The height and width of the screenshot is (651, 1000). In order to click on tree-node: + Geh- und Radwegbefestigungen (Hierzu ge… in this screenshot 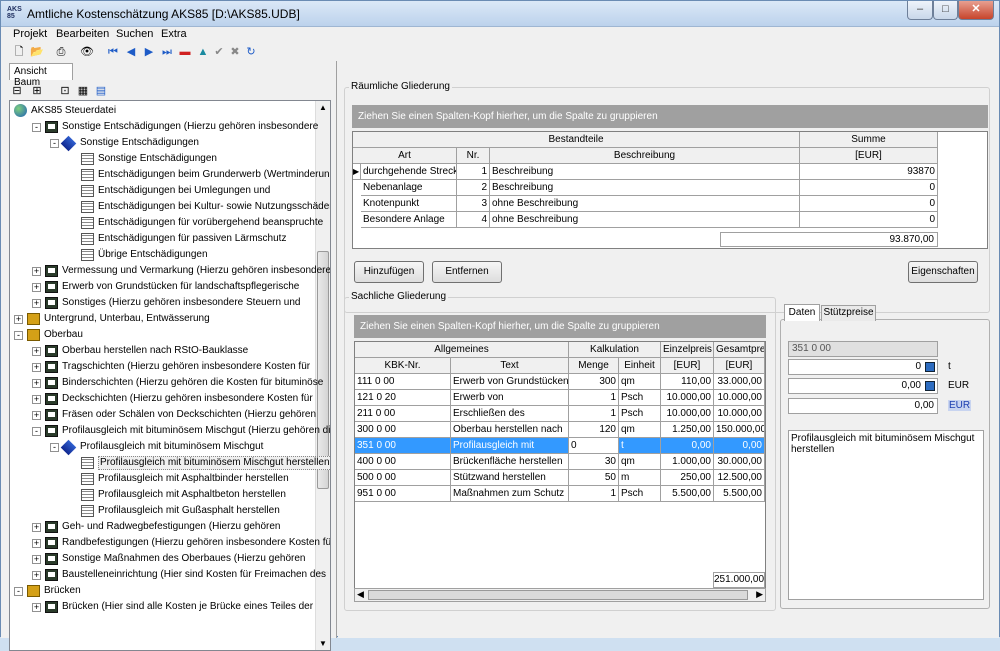, I will do `click(162, 527)`.